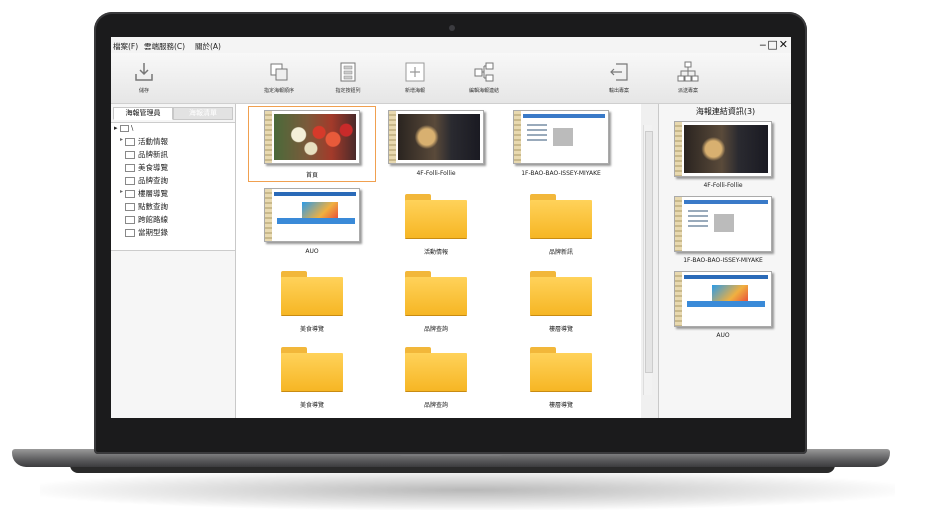  I want to click on folder-item-food-guide-2: 美食導覽, so click(312, 378).